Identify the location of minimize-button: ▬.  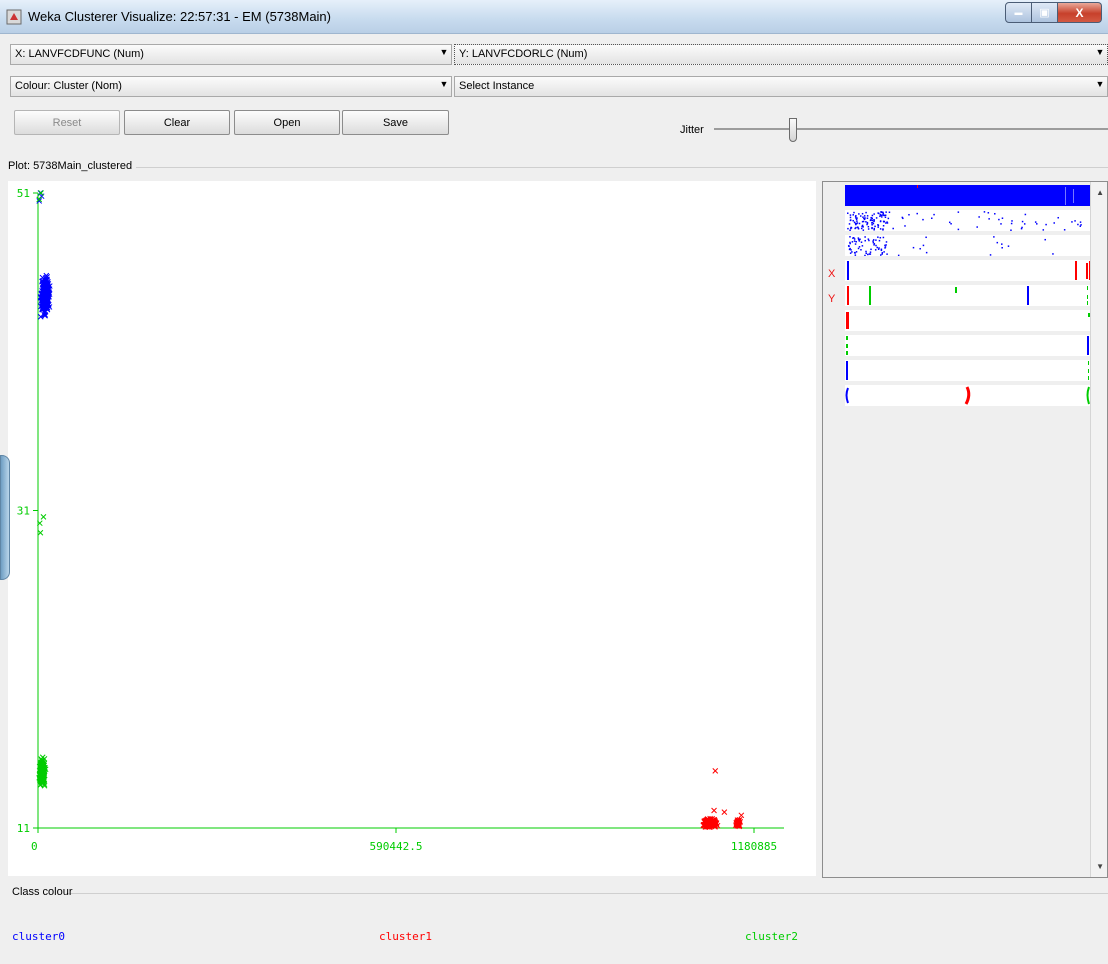
(1018, 12).